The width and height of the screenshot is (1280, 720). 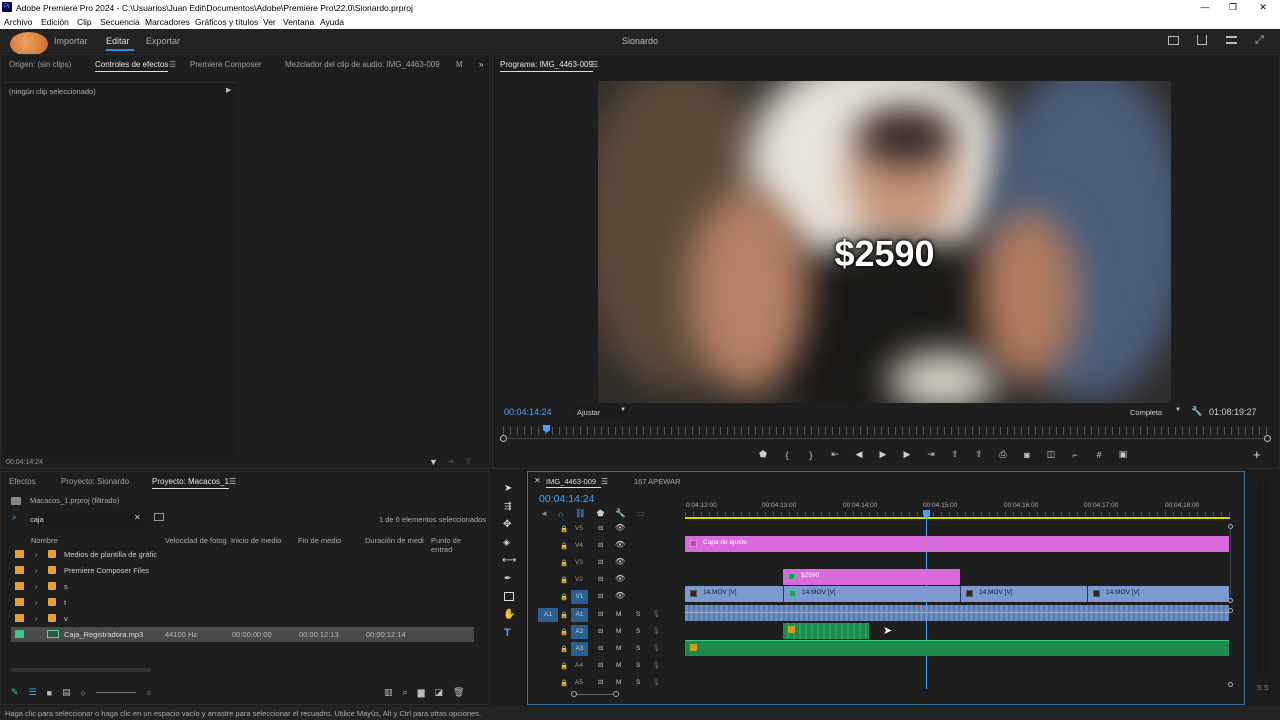 What do you see at coordinates (228, 90) in the screenshot?
I see `expand-arrow-icon: ▶` at bounding box center [228, 90].